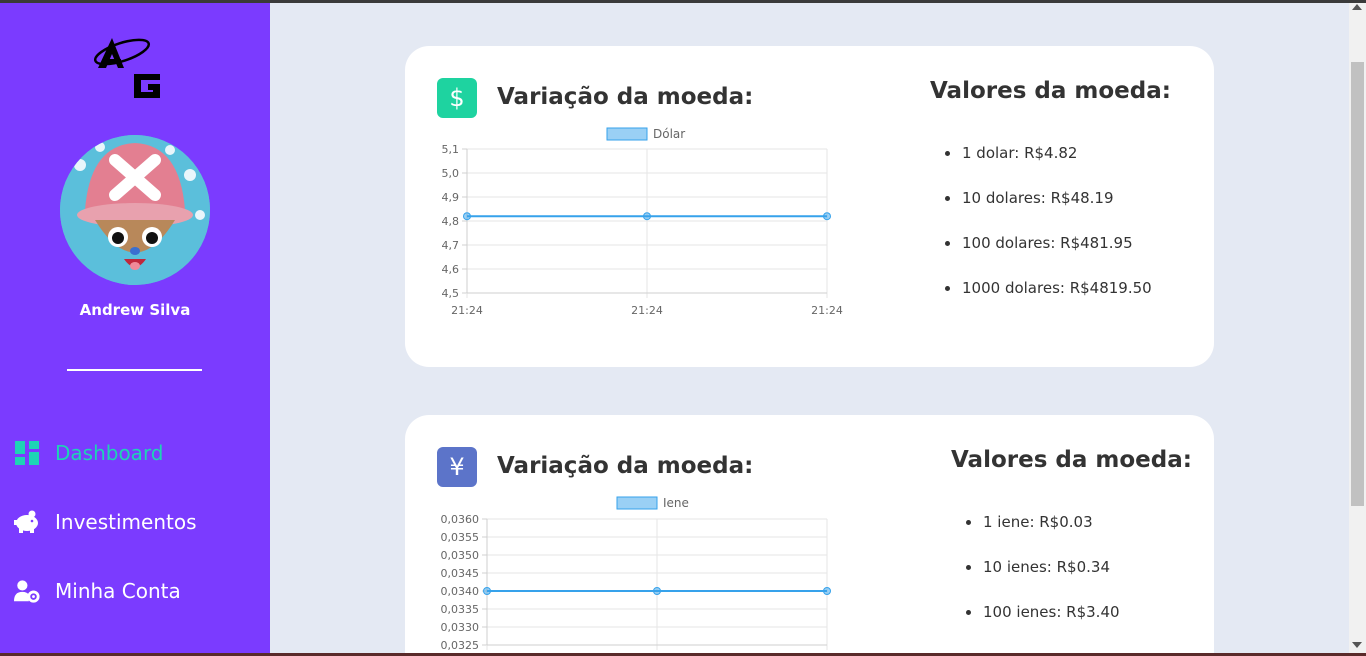  I want to click on user-gear-icon, so click(27, 591).